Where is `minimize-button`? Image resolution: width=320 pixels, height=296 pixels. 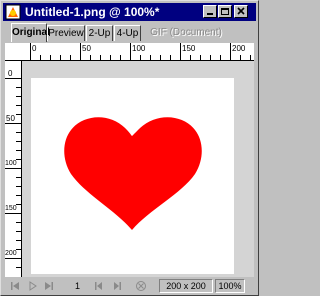 minimize-button is located at coordinates (210, 11).